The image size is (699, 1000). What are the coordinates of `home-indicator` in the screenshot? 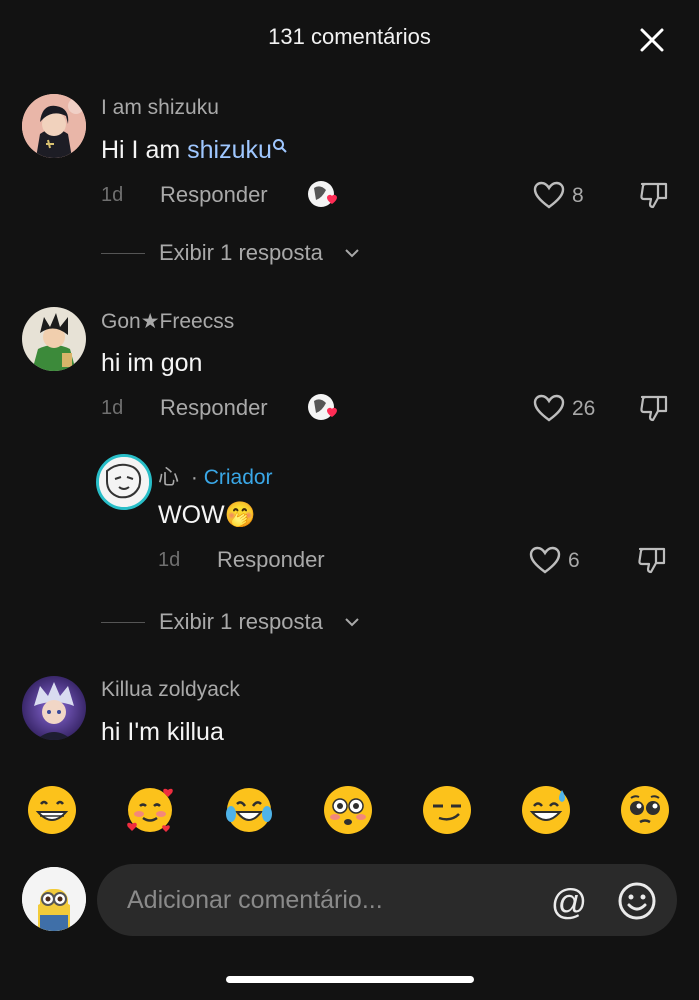 It's located at (350, 979).